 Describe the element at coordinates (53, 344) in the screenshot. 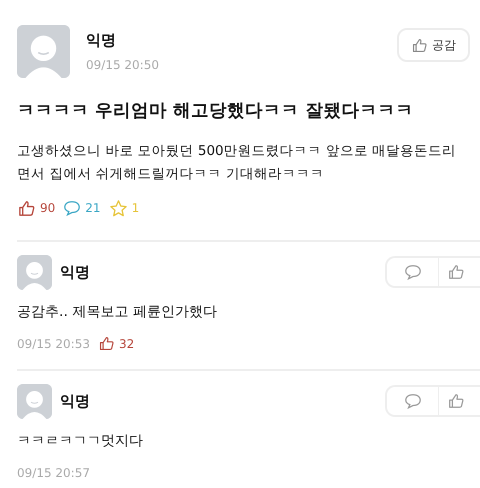

I see `comment-time: 09/15 20:53` at that location.